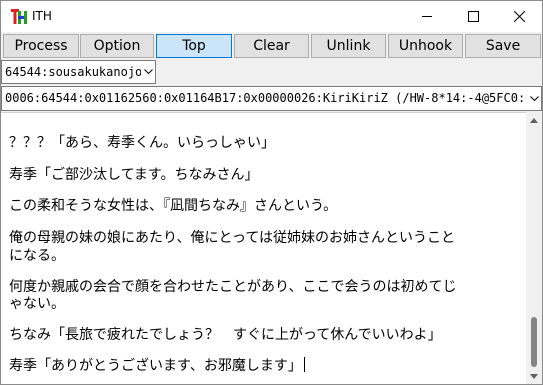 The height and width of the screenshot is (385, 543). I want to click on text-line: 寿季「ありがとうございます、お邪魔します」, so click(155, 366).